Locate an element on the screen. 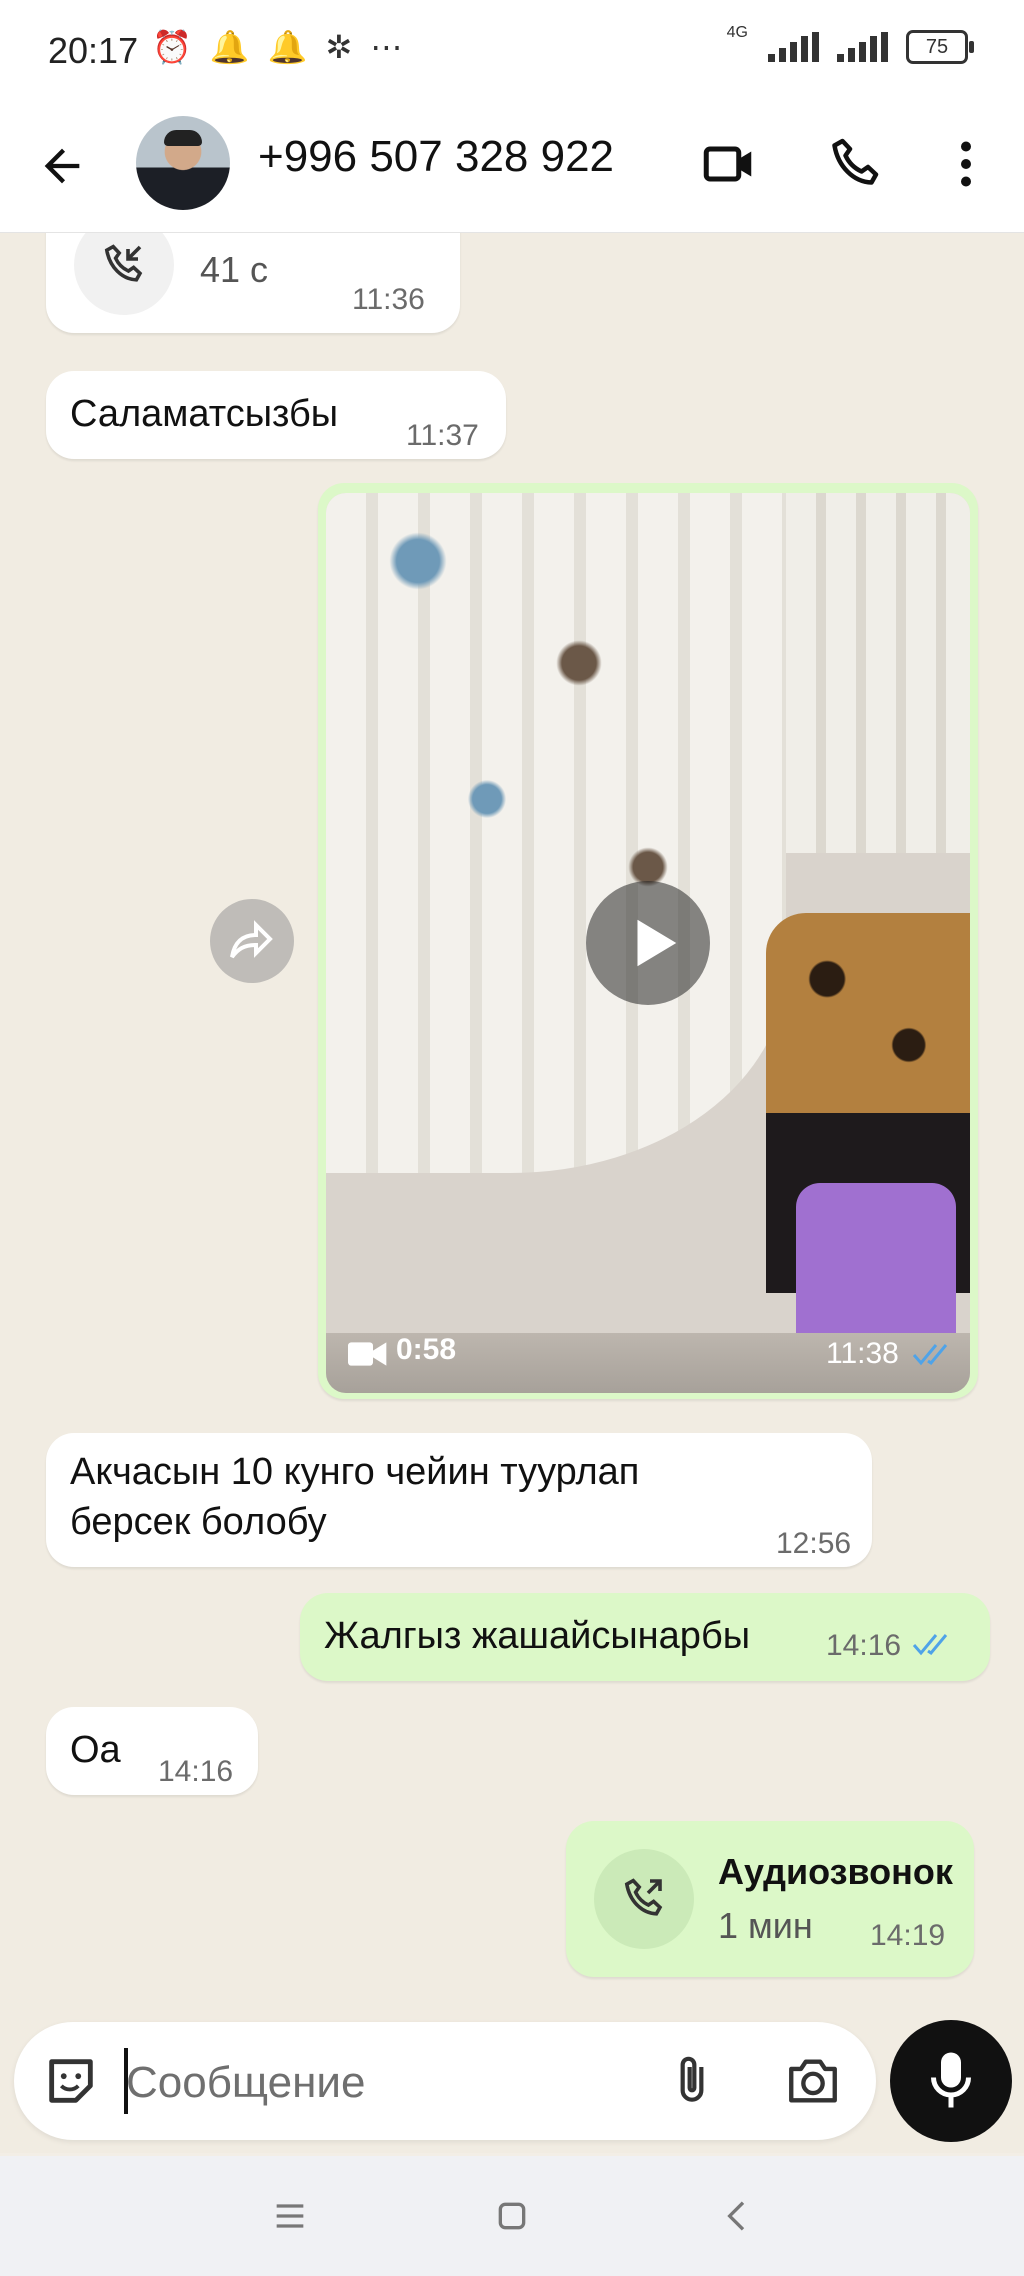 The height and width of the screenshot is (2276, 1024). call-title: Аудиозвонок is located at coordinates (835, 1871).